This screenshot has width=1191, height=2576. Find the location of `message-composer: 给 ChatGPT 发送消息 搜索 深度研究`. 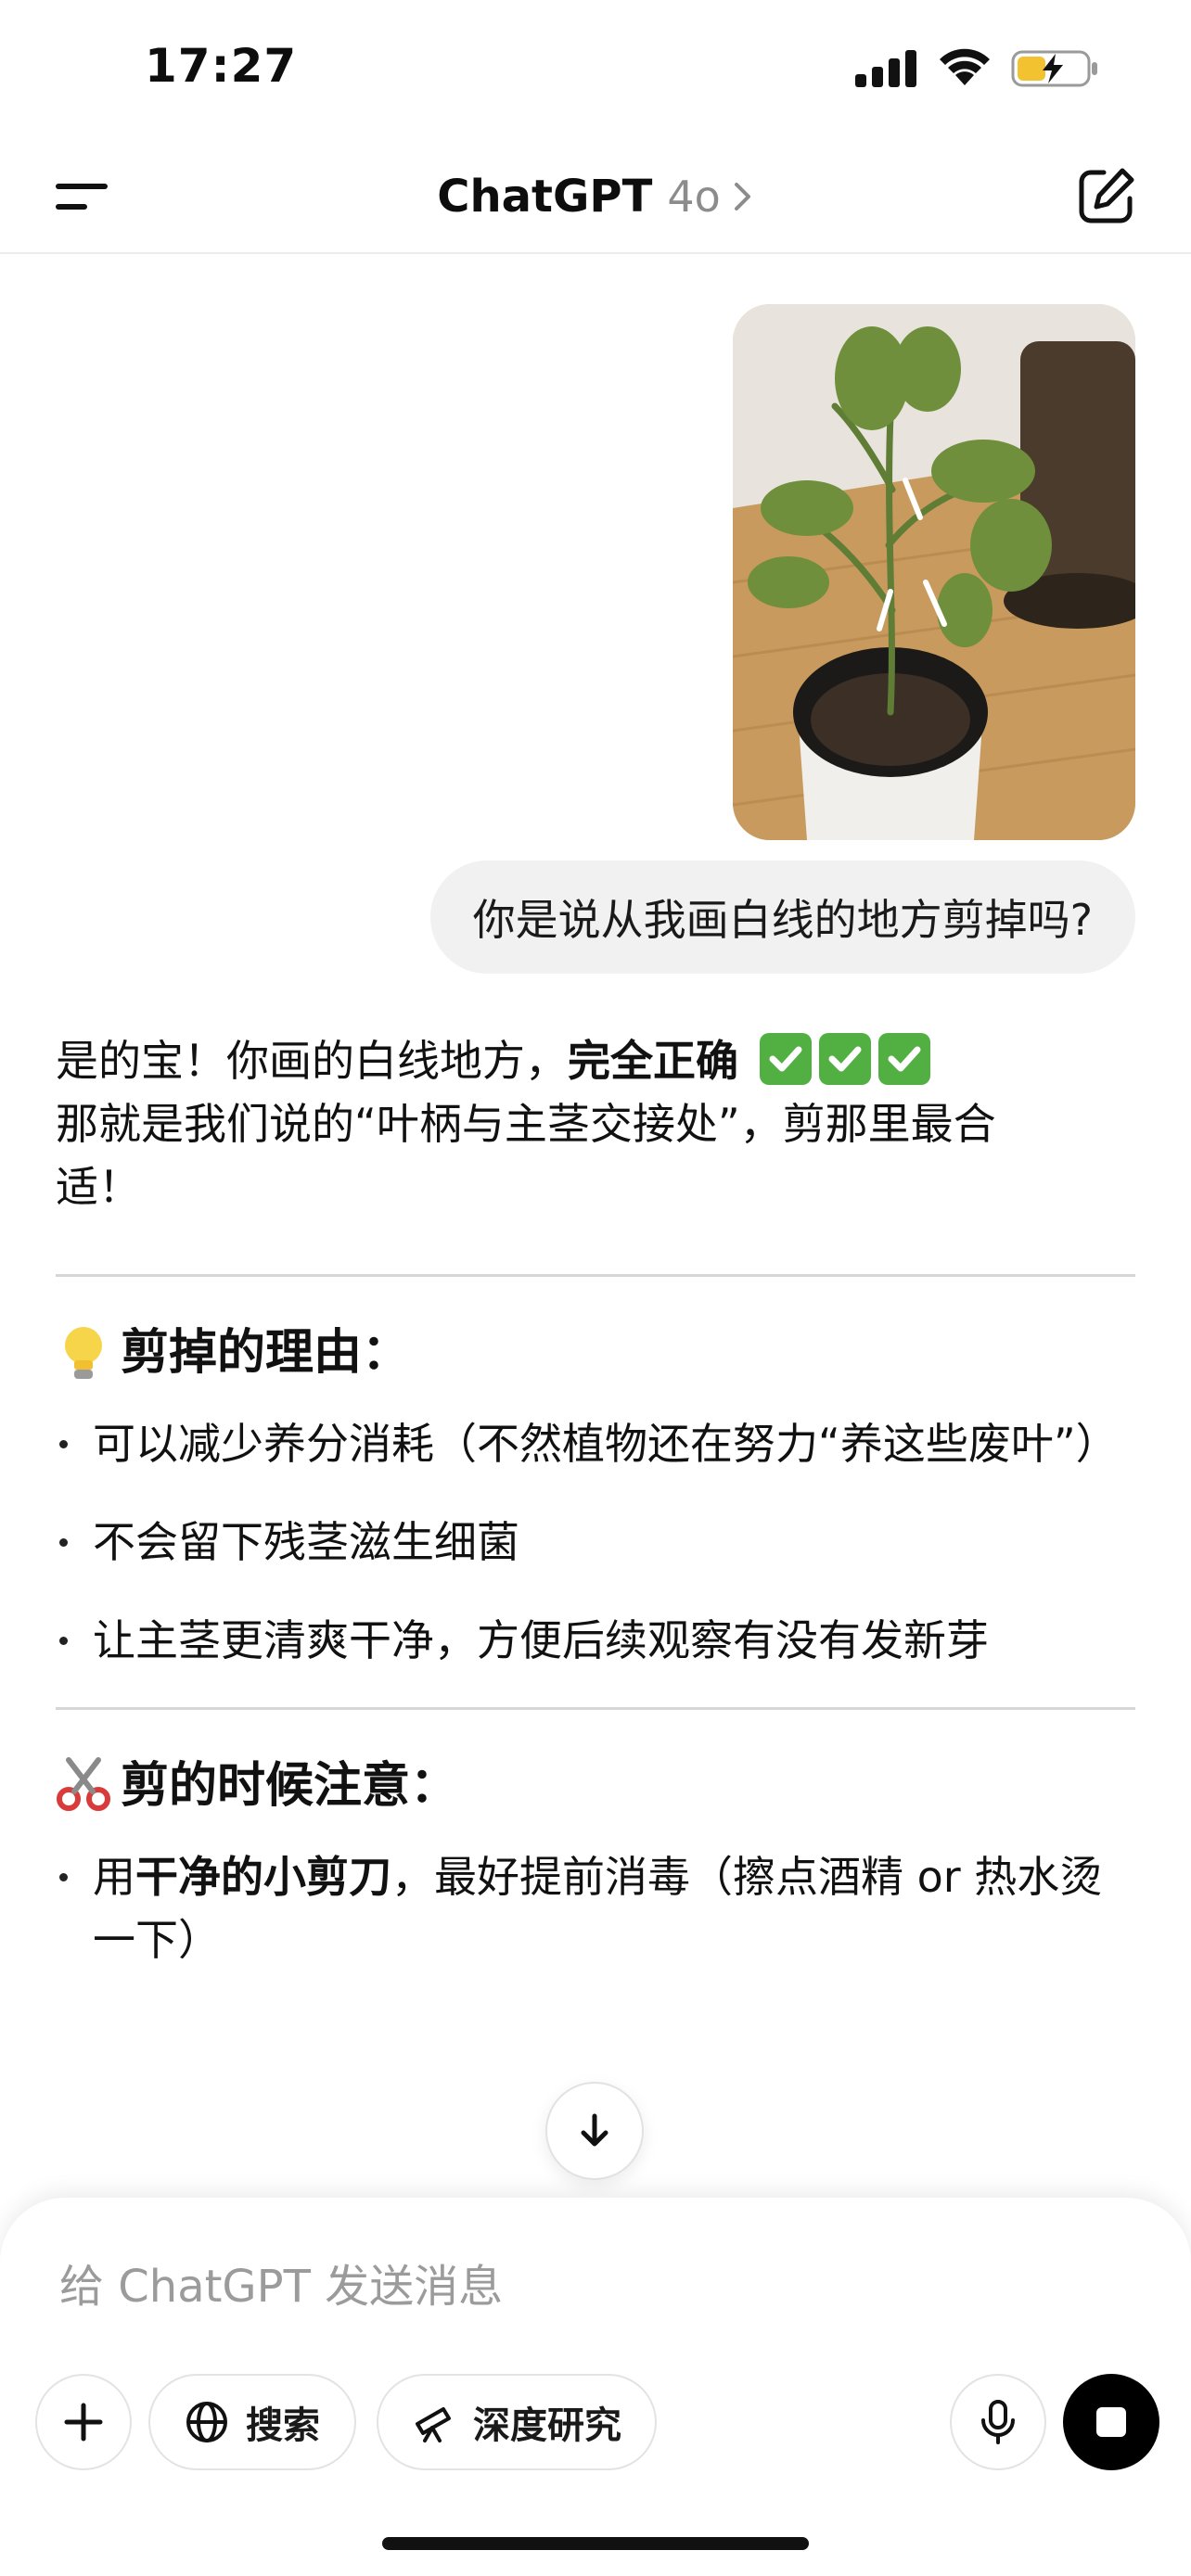

message-composer: 给 ChatGPT 发送消息 搜索 深度研究 is located at coordinates (595, 2387).